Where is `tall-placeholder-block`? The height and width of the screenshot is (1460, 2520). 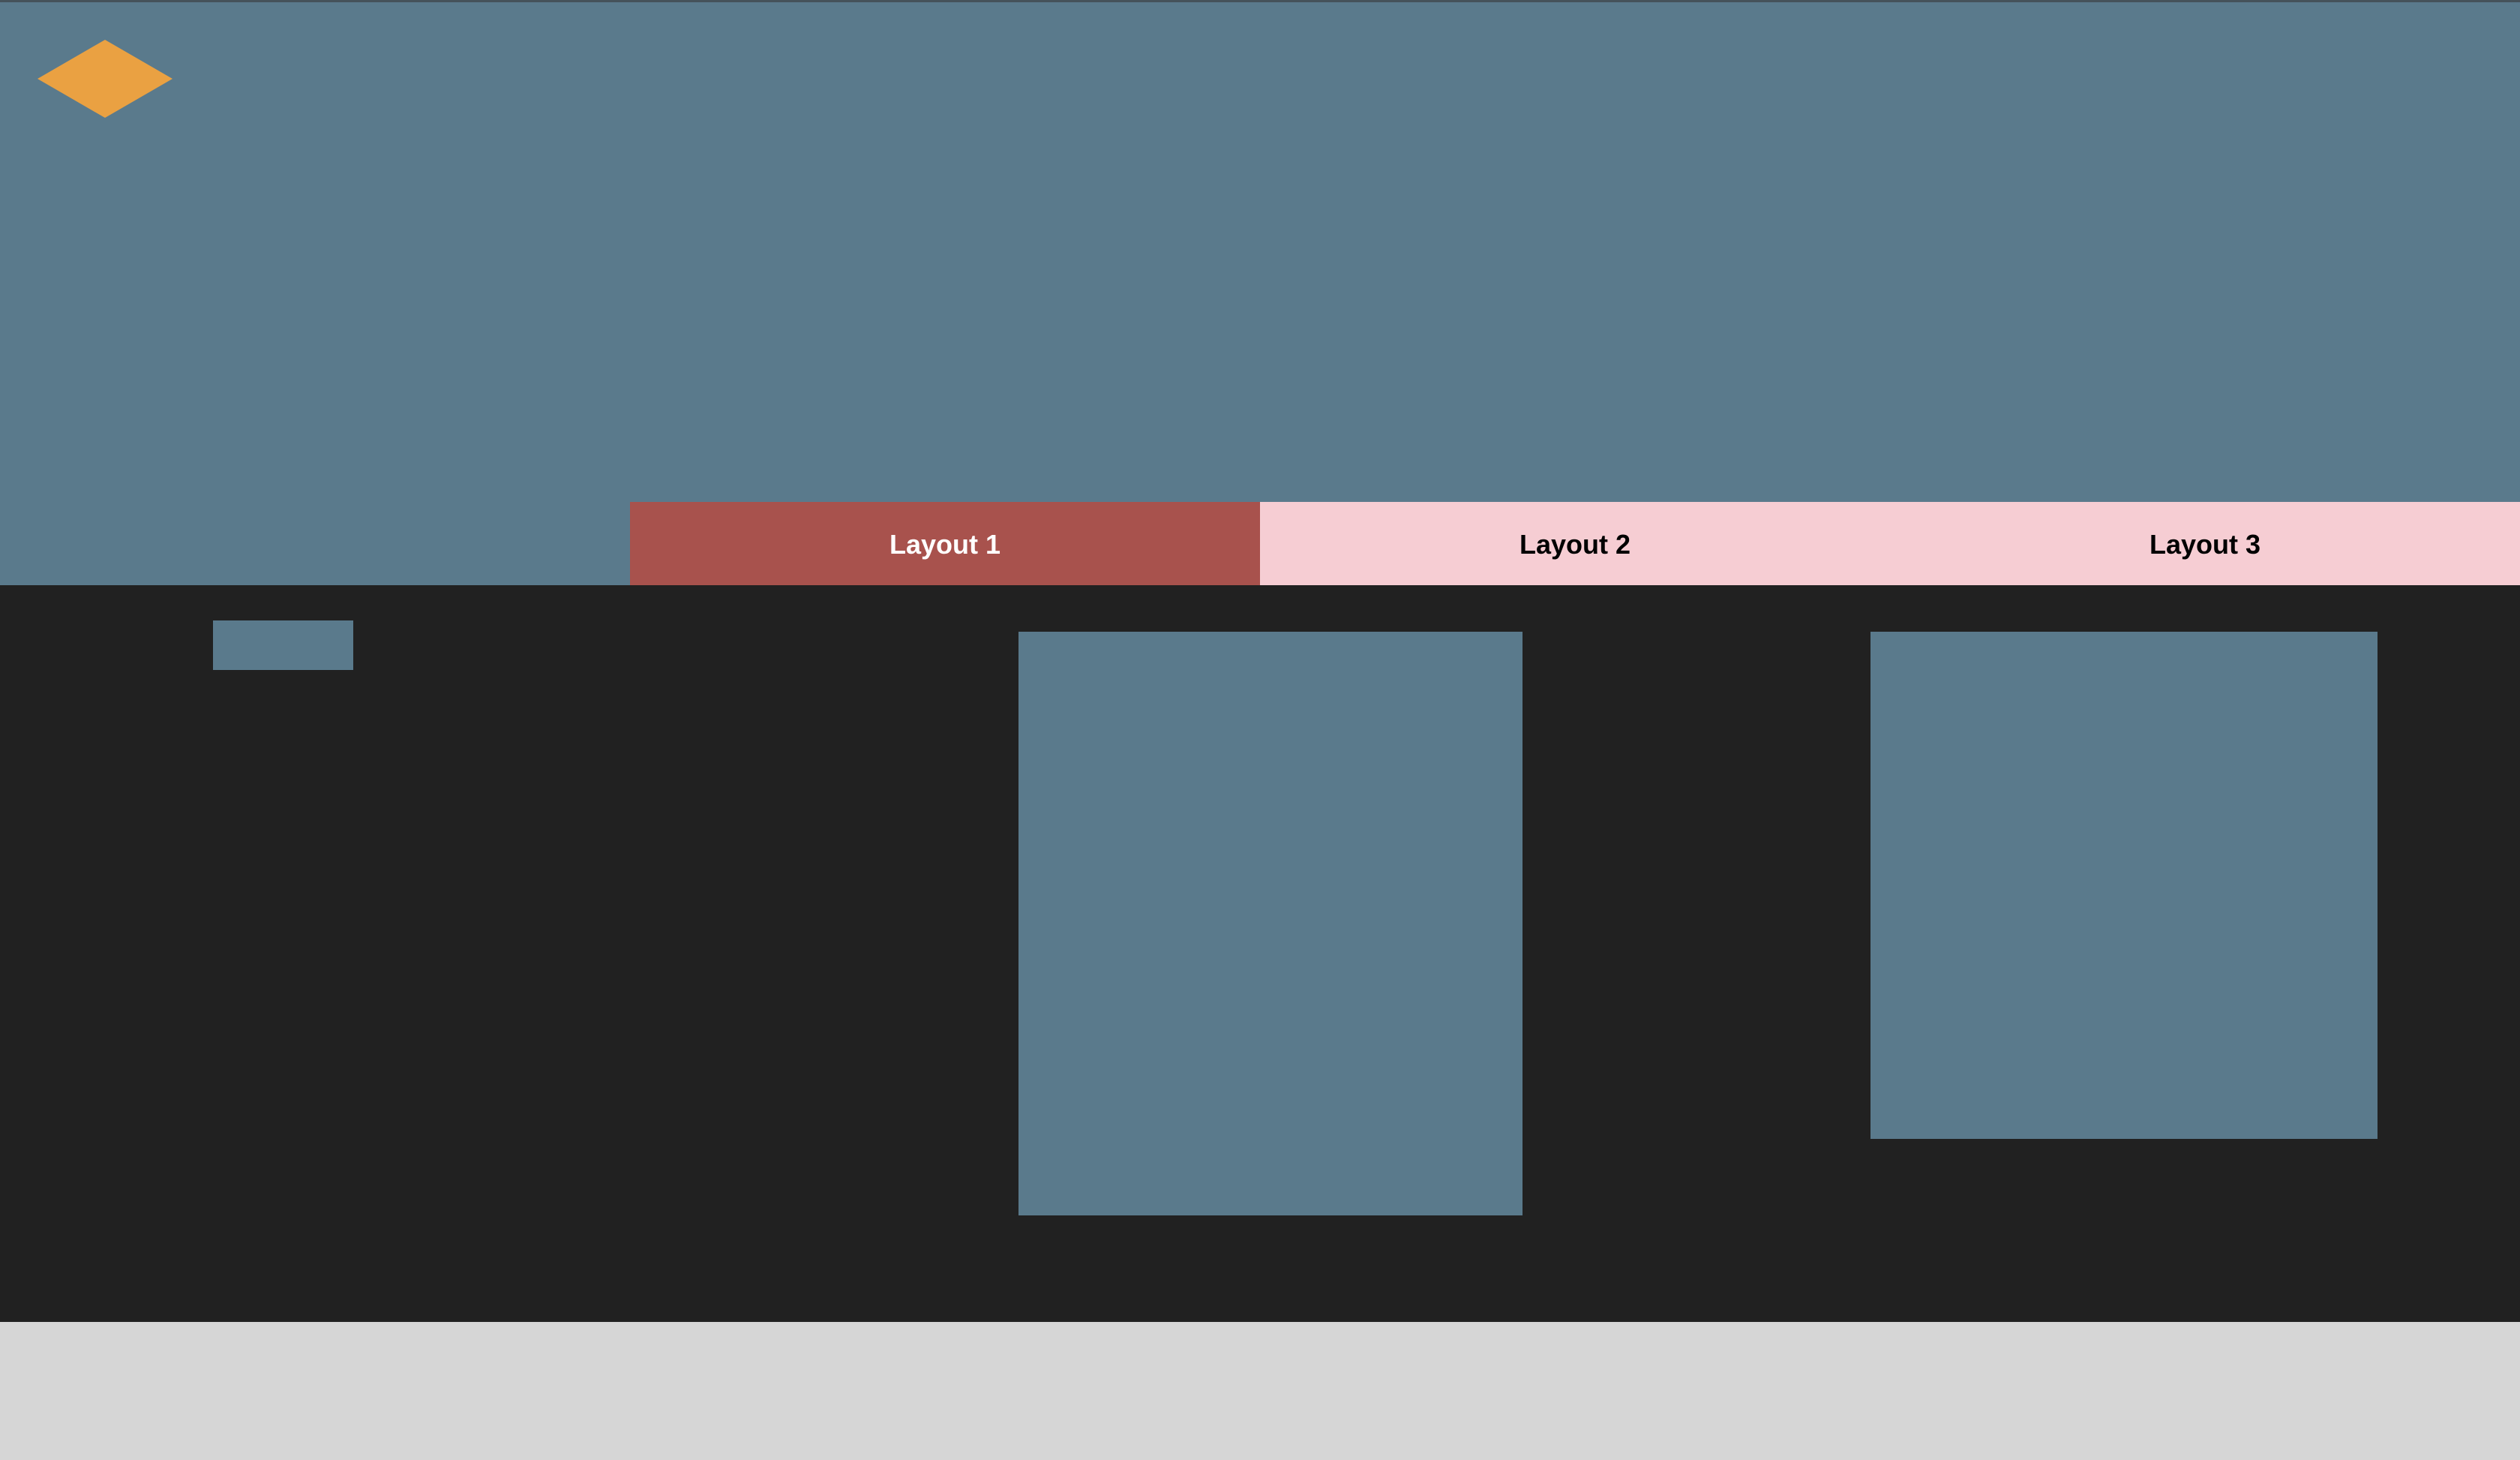 tall-placeholder-block is located at coordinates (1270, 923).